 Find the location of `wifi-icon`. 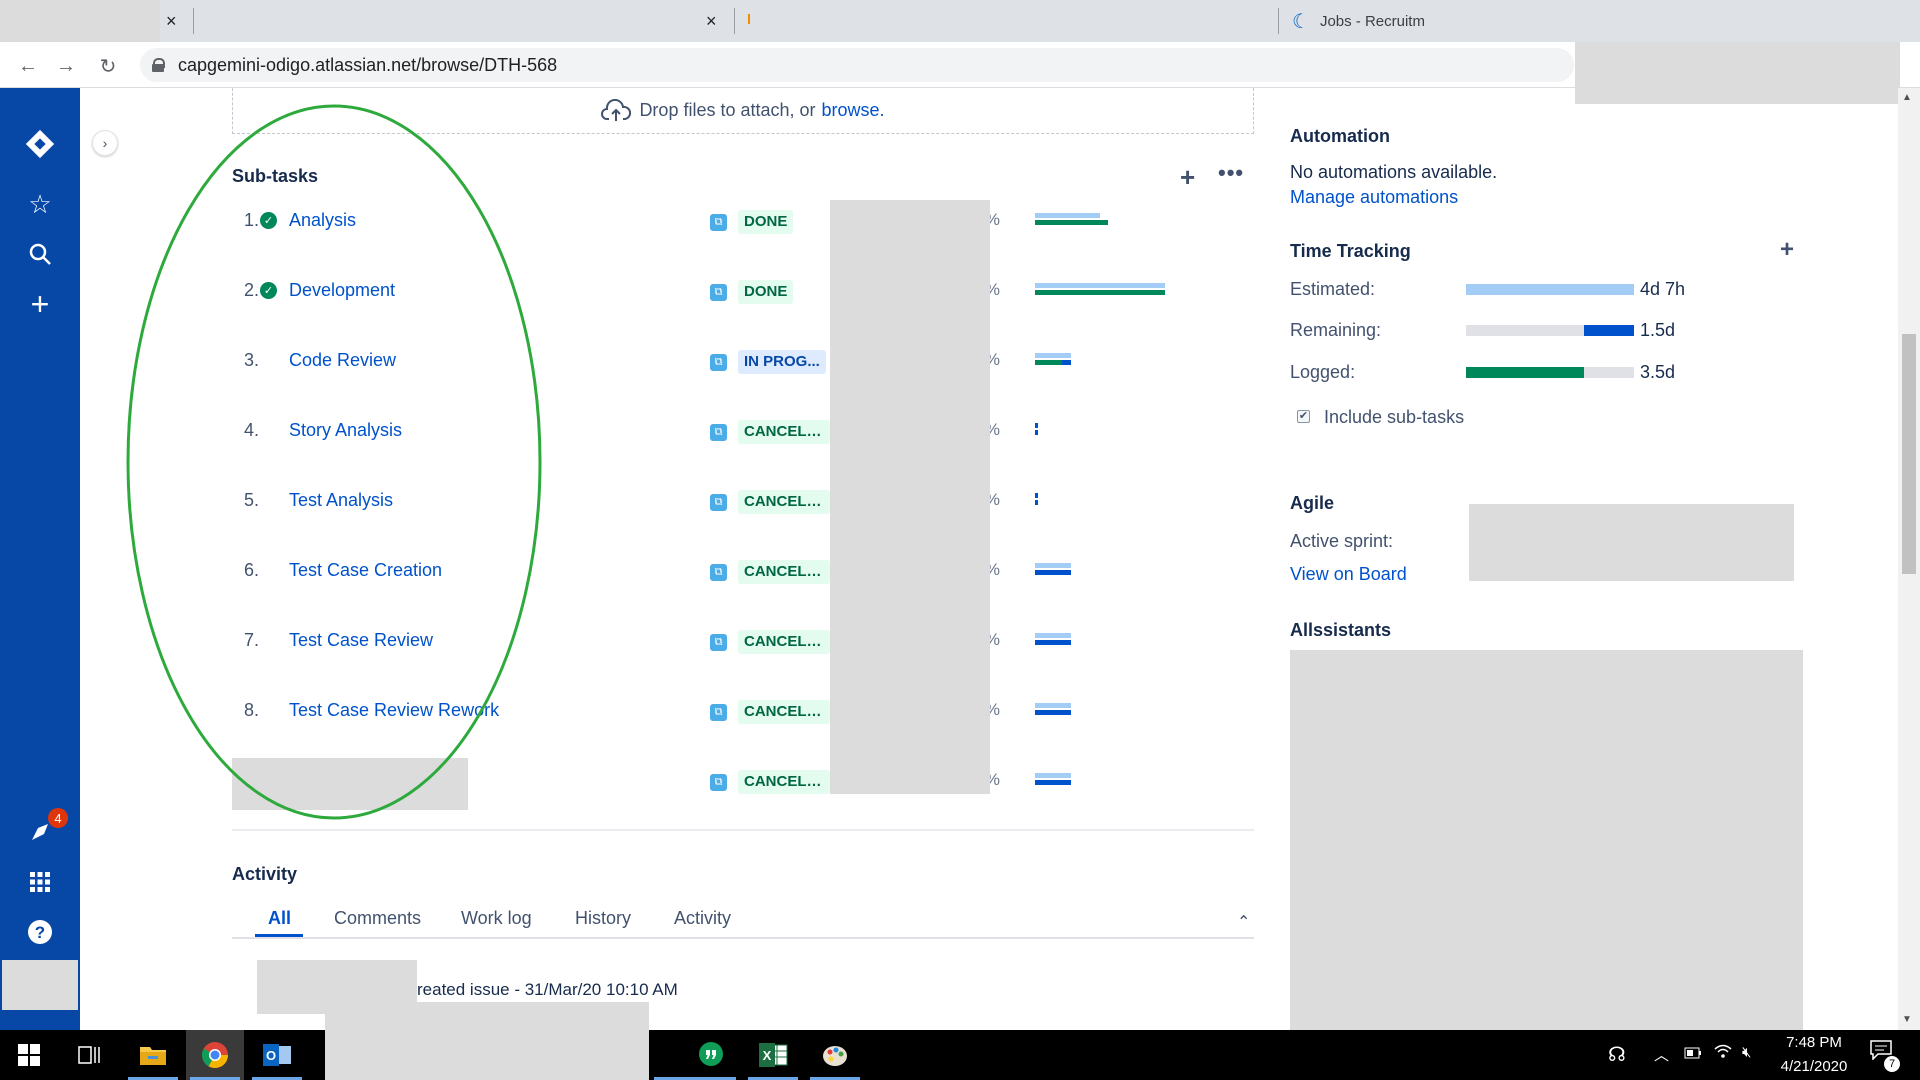

wifi-icon is located at coordinates (1723, 1053).